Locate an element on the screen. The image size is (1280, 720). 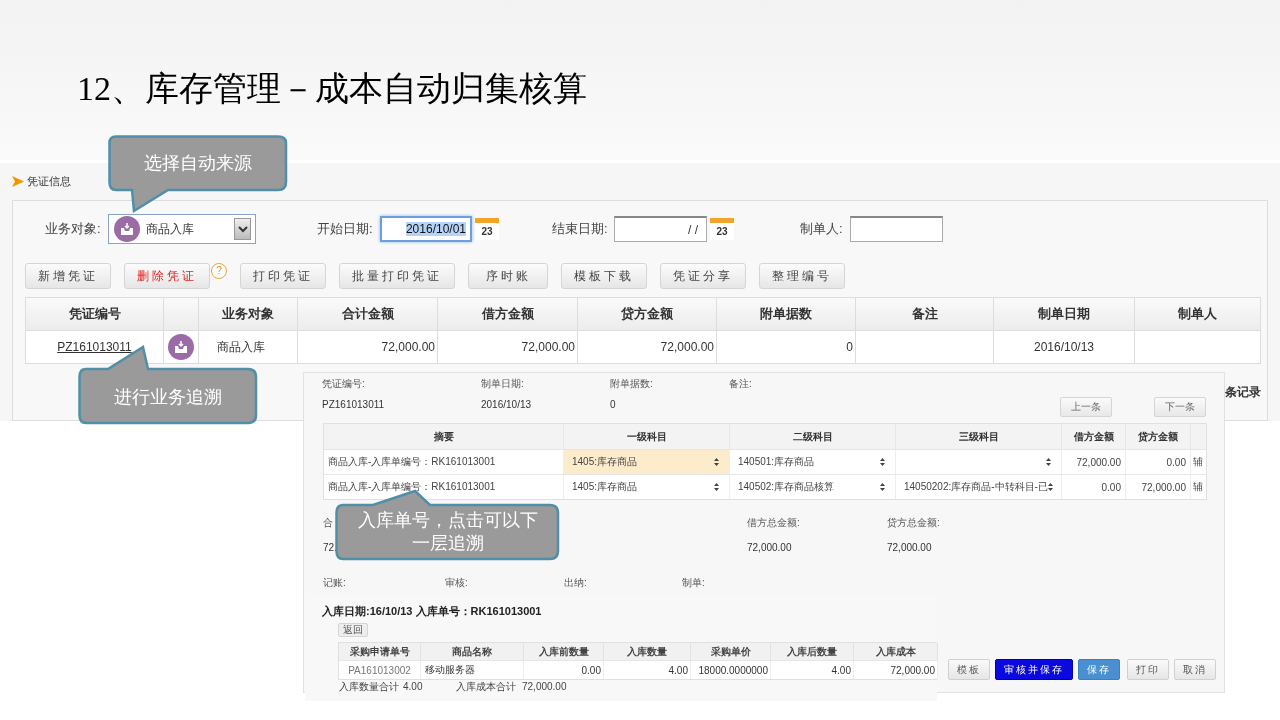
field-label: 凭证编号: is located at coordinates (343, 384).